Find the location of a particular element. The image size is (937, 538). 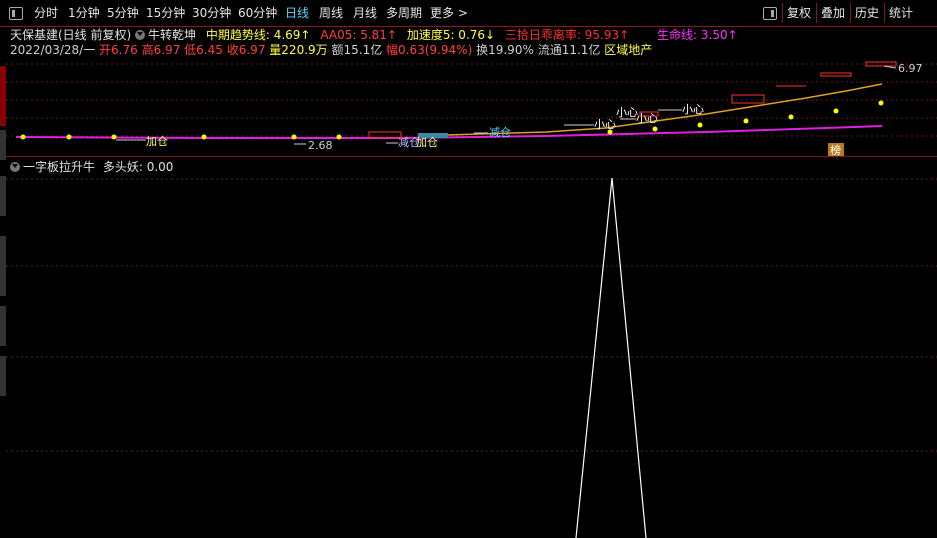

stock-name: 天保基建(日线 前复权) is located at coordinates (71, 35).